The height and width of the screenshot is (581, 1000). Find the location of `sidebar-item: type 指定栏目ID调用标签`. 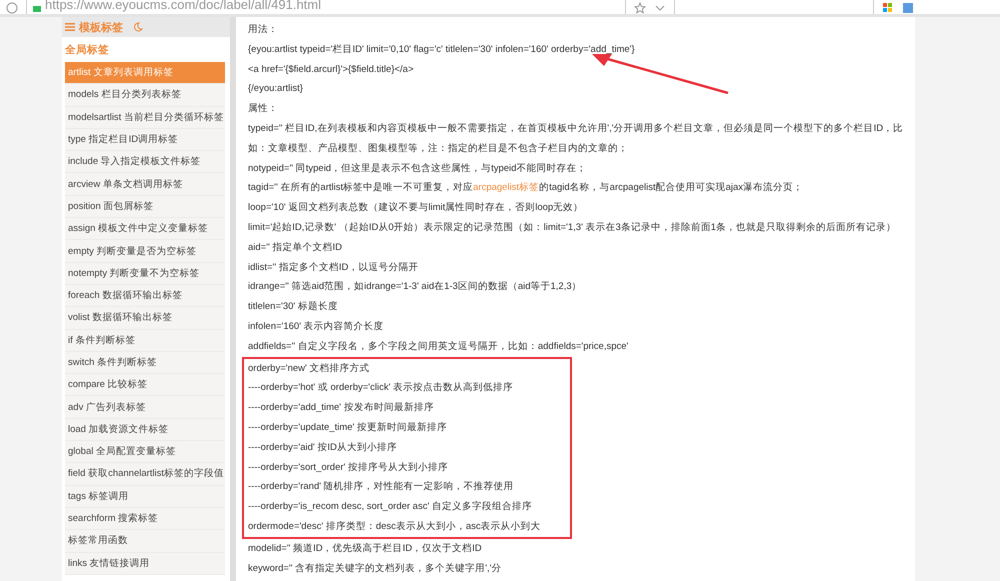

sidebar-item: type 指定栏目ID调用标签 is located at coordinates (145, 140).